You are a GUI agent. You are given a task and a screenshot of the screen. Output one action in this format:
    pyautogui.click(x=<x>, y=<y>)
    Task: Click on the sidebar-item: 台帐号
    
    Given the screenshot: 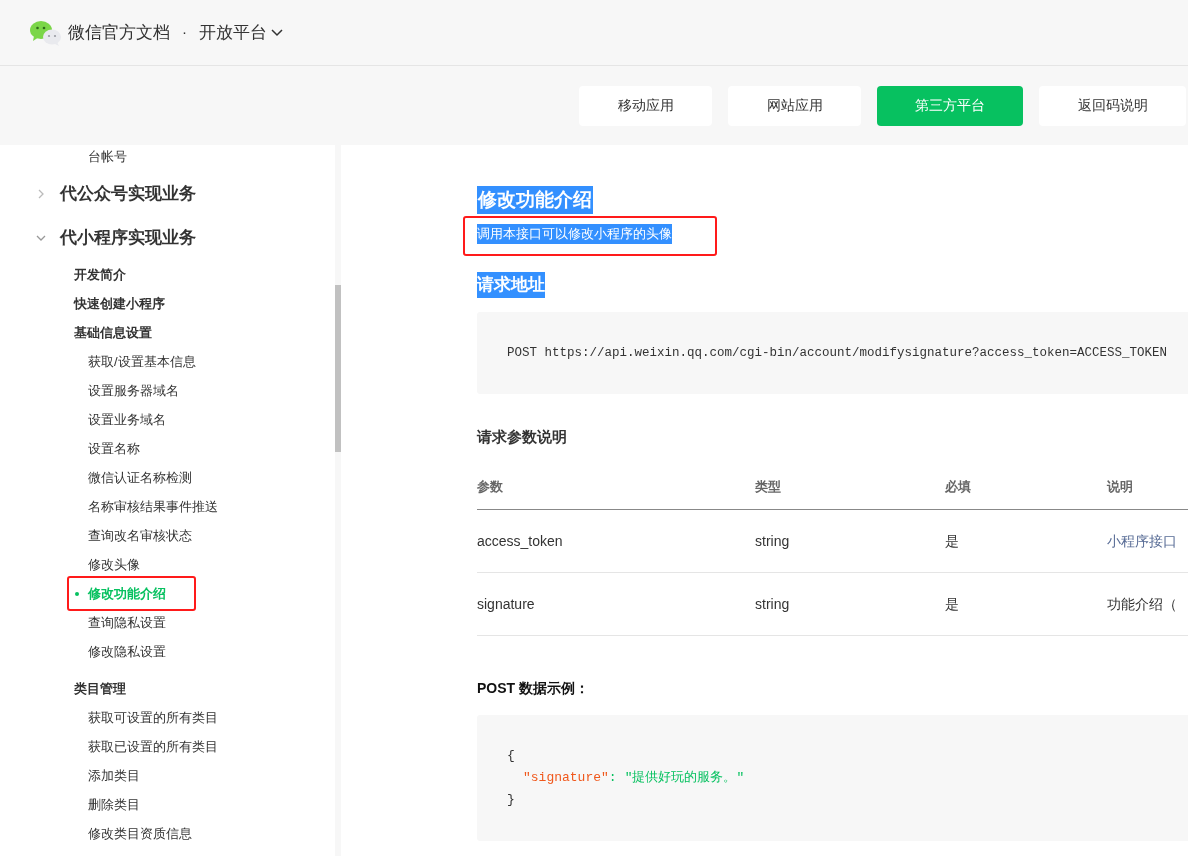 What is the action you would take?
    pyautogui.click(x=107, y=157)
    